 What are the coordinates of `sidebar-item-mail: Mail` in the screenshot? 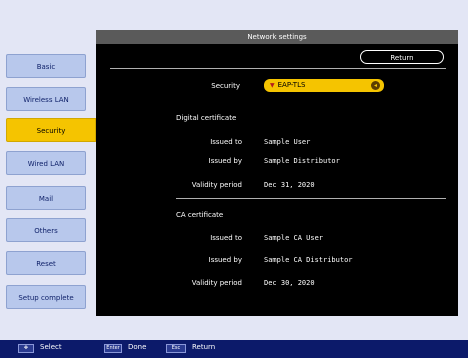 It's located at (46, 198).